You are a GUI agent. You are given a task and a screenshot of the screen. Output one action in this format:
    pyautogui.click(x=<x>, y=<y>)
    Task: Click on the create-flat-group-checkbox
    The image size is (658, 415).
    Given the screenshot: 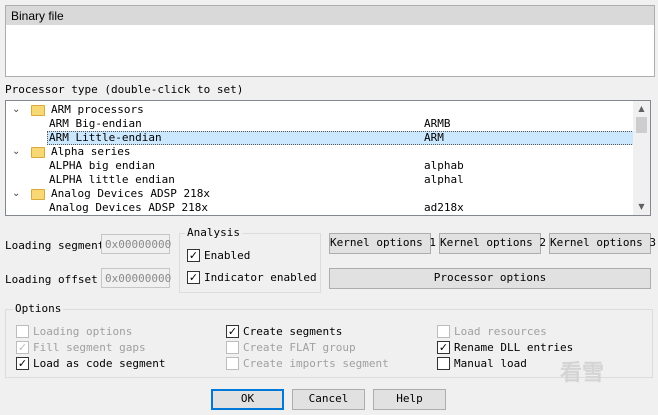 What is the action you would take?
    pyautogui.click(x=232, y=347)
    